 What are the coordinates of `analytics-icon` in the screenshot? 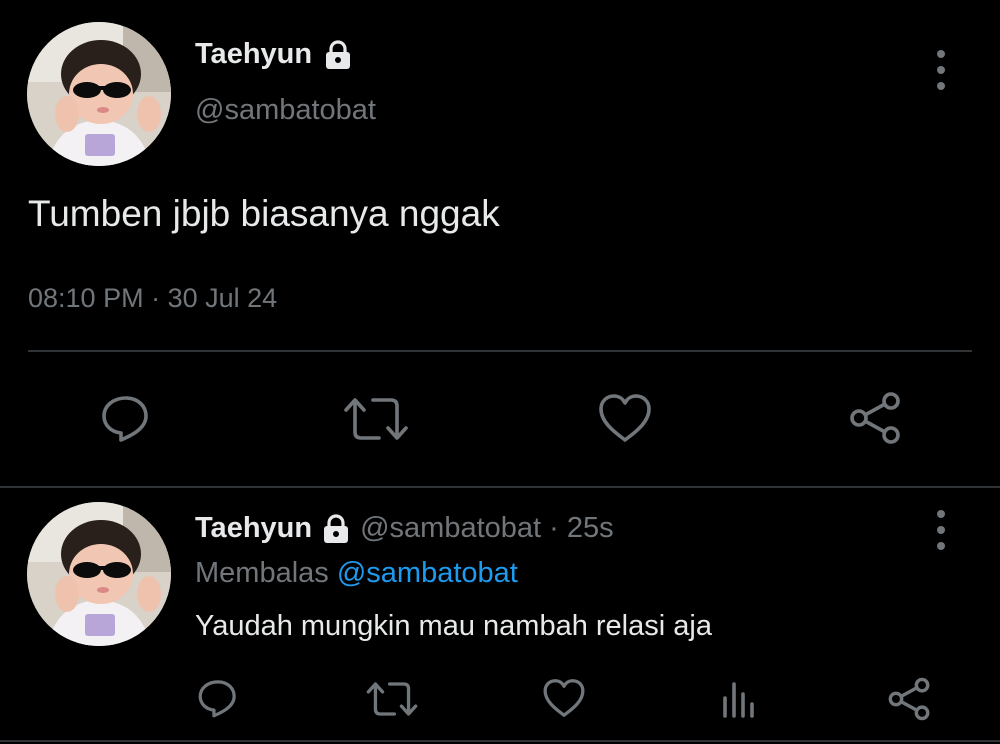 It's located at (738, 700).